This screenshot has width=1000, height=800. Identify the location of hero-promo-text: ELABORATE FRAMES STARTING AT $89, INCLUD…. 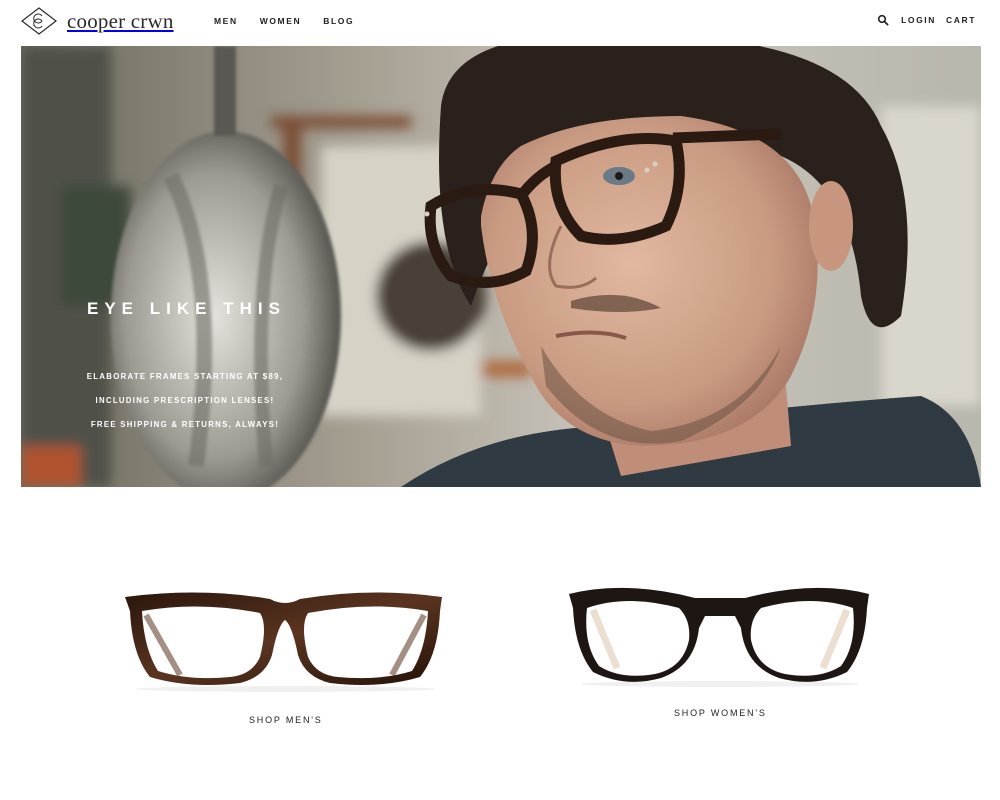
(185, 401).